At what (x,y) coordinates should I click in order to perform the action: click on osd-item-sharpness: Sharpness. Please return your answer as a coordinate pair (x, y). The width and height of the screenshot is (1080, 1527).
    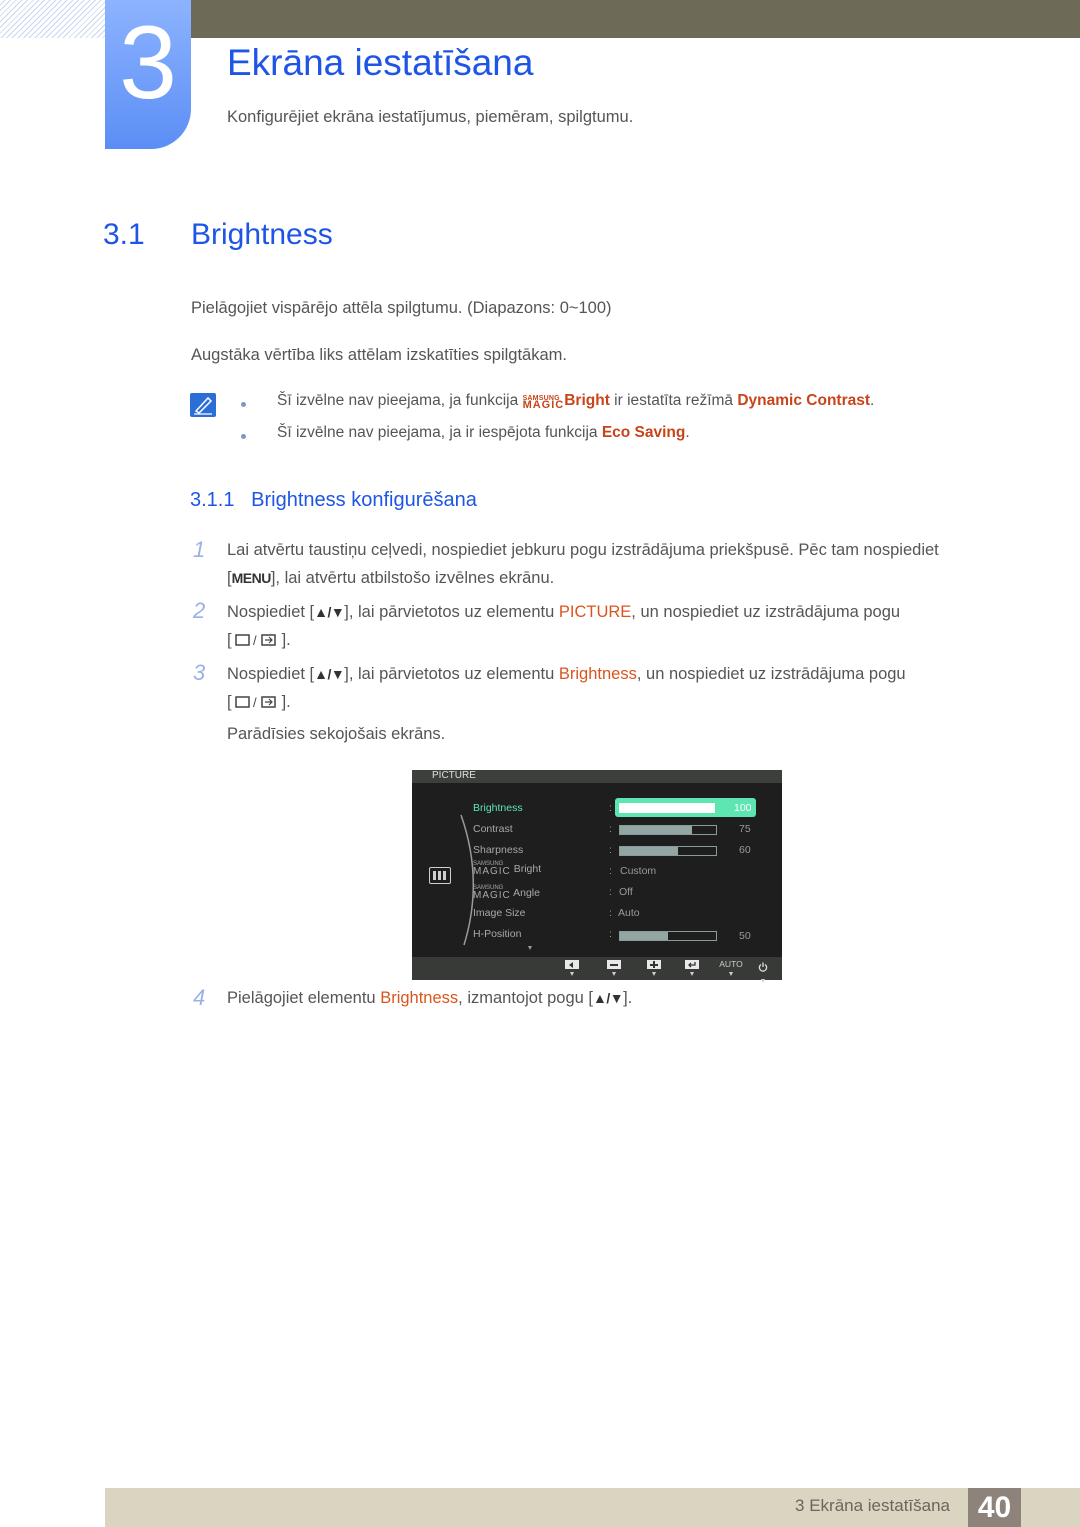
    Looking at the image, I should click on (498, 850).